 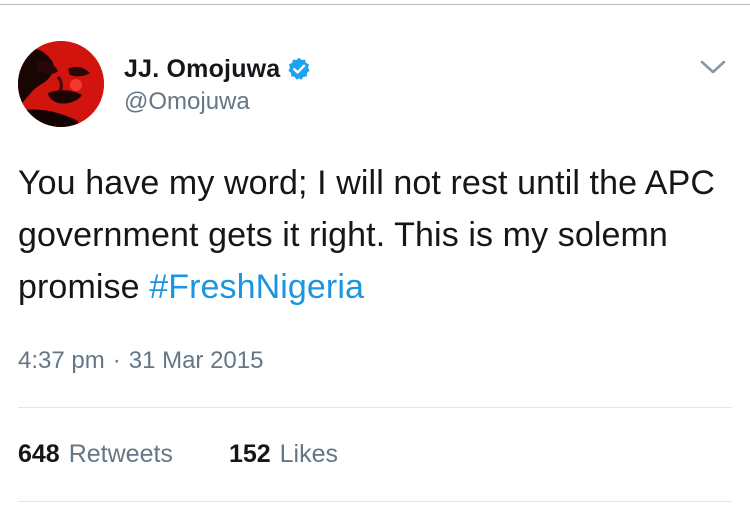 What do you see at coordinates (39, 454) in the screenshot?
I see `retweets-count: 648` at bounding box center [39, 454].